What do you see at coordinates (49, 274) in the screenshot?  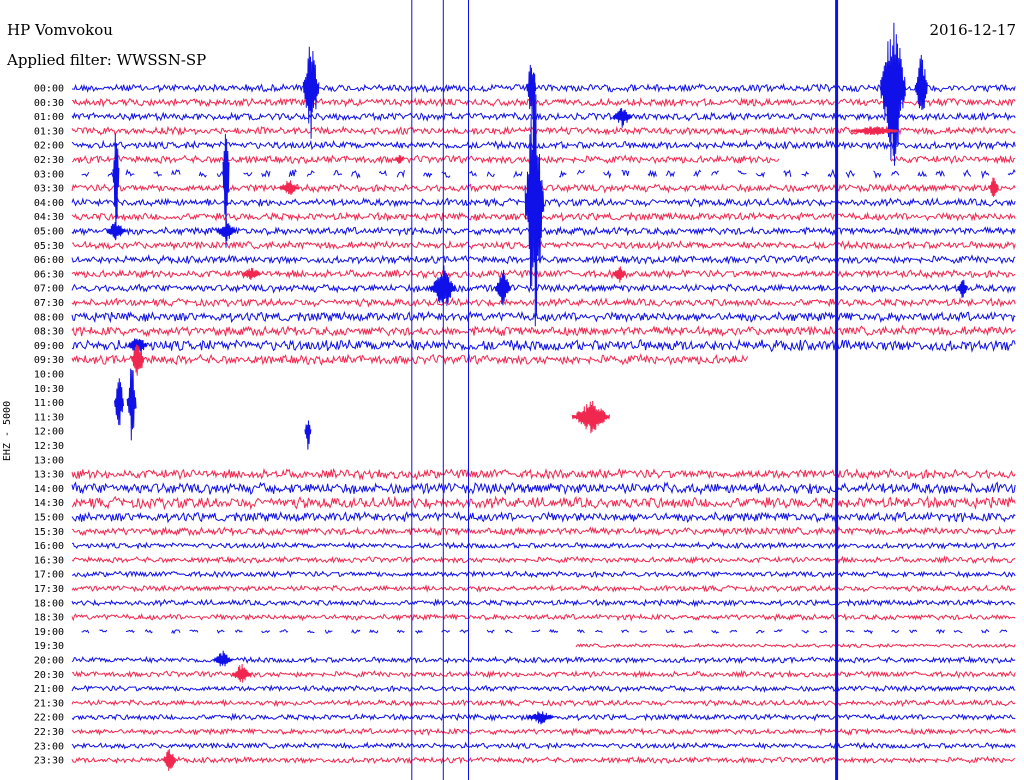 I see `time-label: 06:30` at bounding box center [49, 274].